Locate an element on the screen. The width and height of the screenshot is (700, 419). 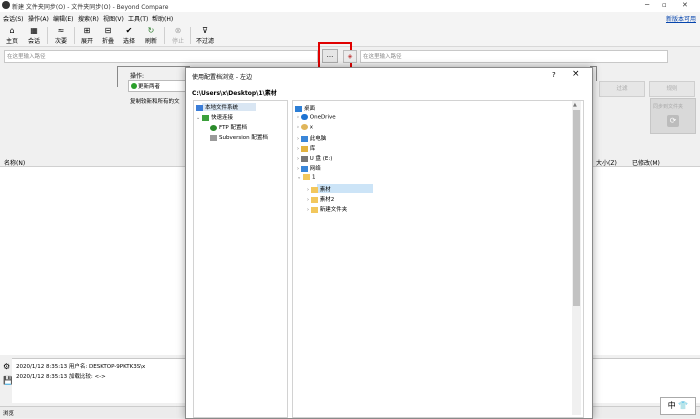
dialog-close-button: × is located at coordinates (576, 74).